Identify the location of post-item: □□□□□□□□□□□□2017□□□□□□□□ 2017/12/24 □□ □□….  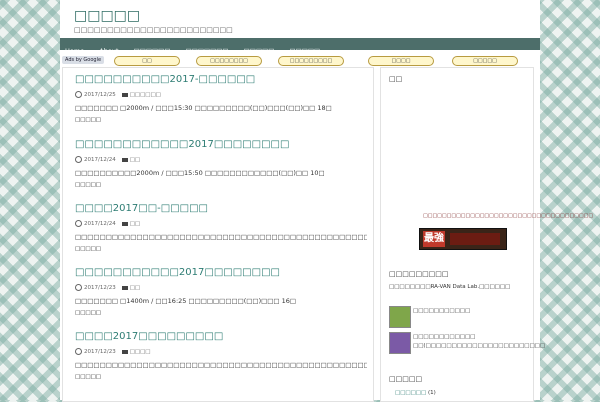
(221, 163).